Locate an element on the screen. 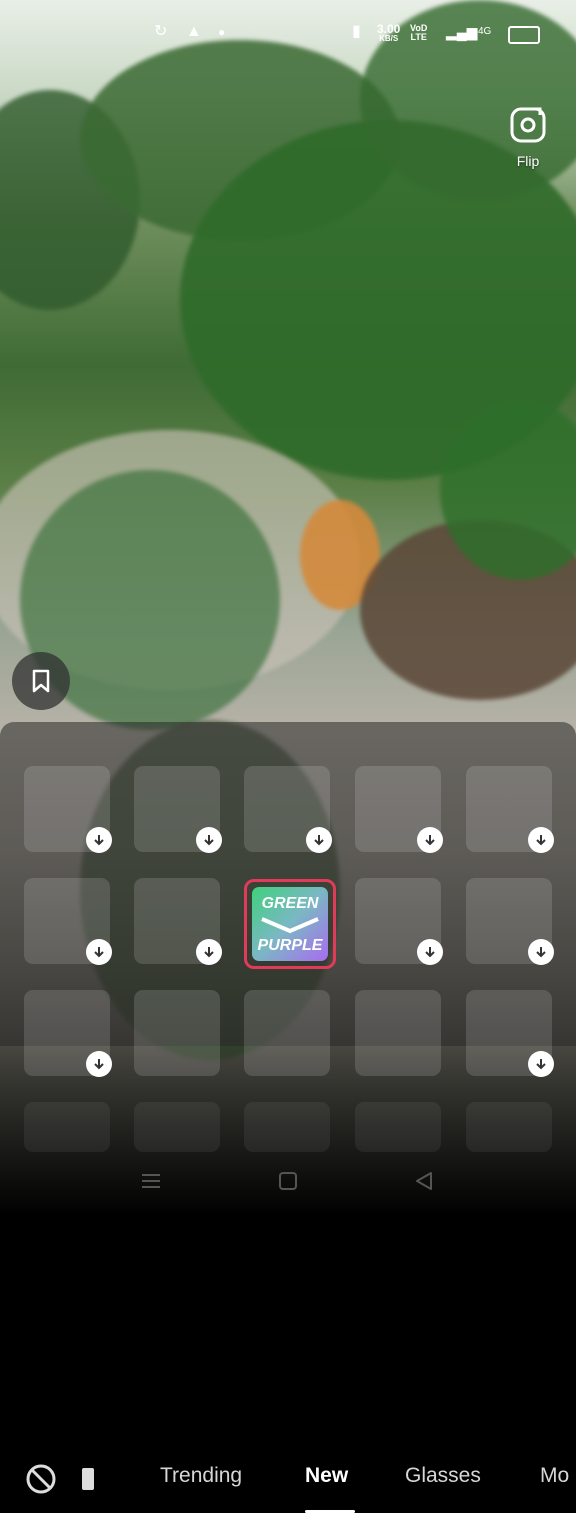  green-purple-effect-thumbnail: GREEN PURPLE is located at coordinates (290, 924).